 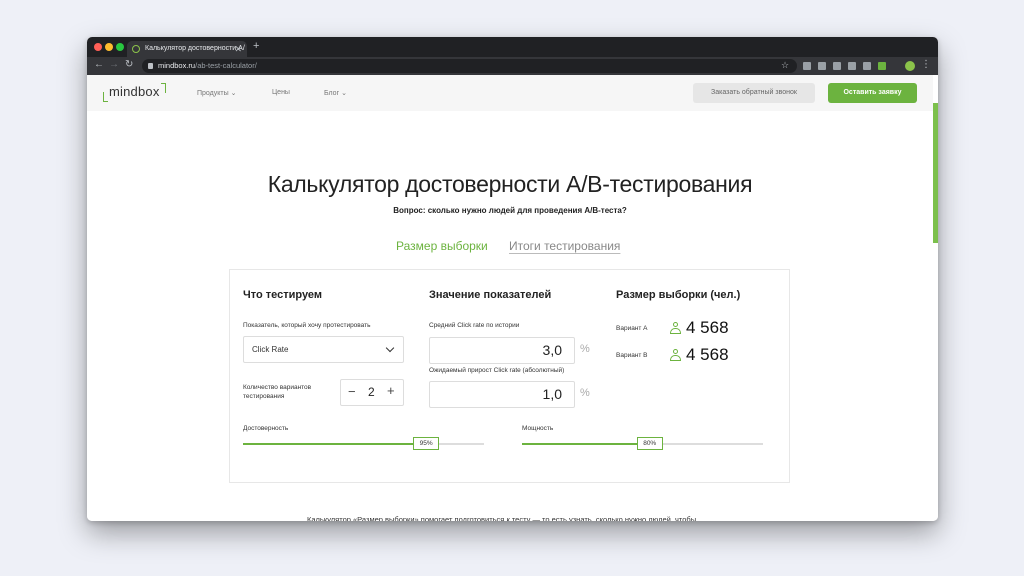 I want to click on chevron-down-icon, so click(x=390, y=348).